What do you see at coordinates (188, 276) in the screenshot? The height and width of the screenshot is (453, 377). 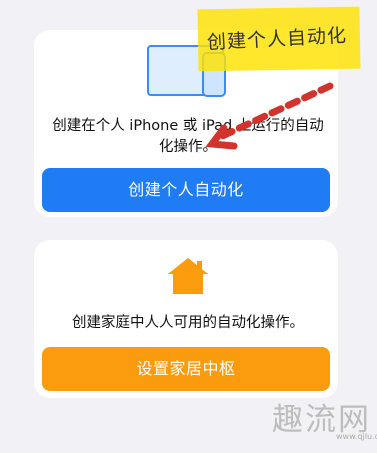 I see `house-icon` at bounding box center [188, 276].